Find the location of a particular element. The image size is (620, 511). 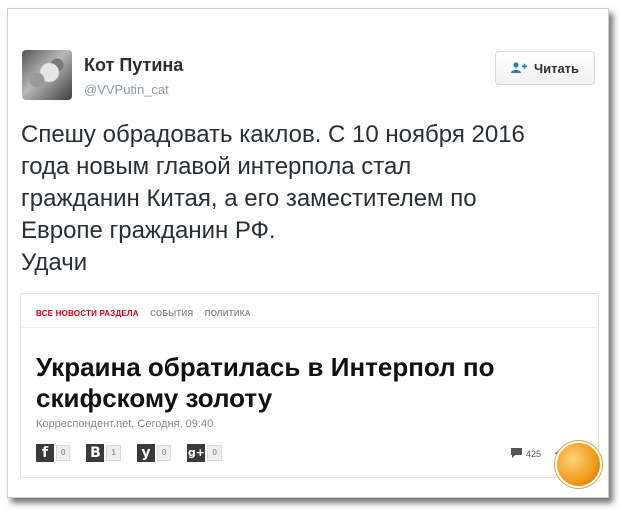

share-google-plus: g+ 0 is located at coordinates (204, 453).